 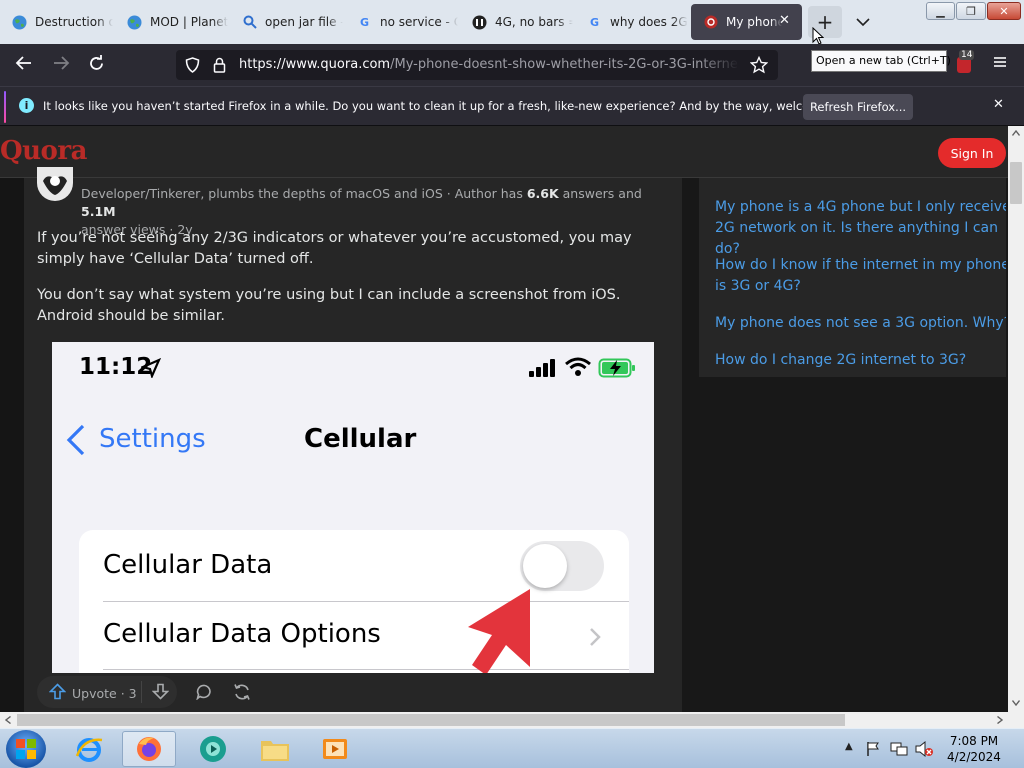 What do you see at coordinates (57, 691) in the screenshot?
I see `upvote-arrow-icon` at bounding box center [57, 691].